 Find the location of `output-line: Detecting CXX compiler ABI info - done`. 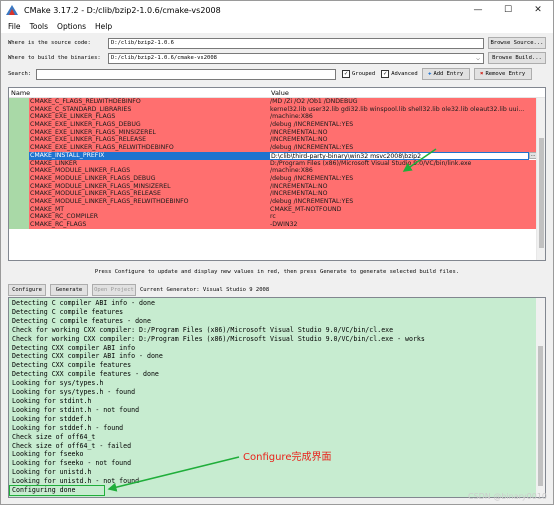

output-line: Detecting CXX compiler ABI info - done is located at coordinates (87, 356).